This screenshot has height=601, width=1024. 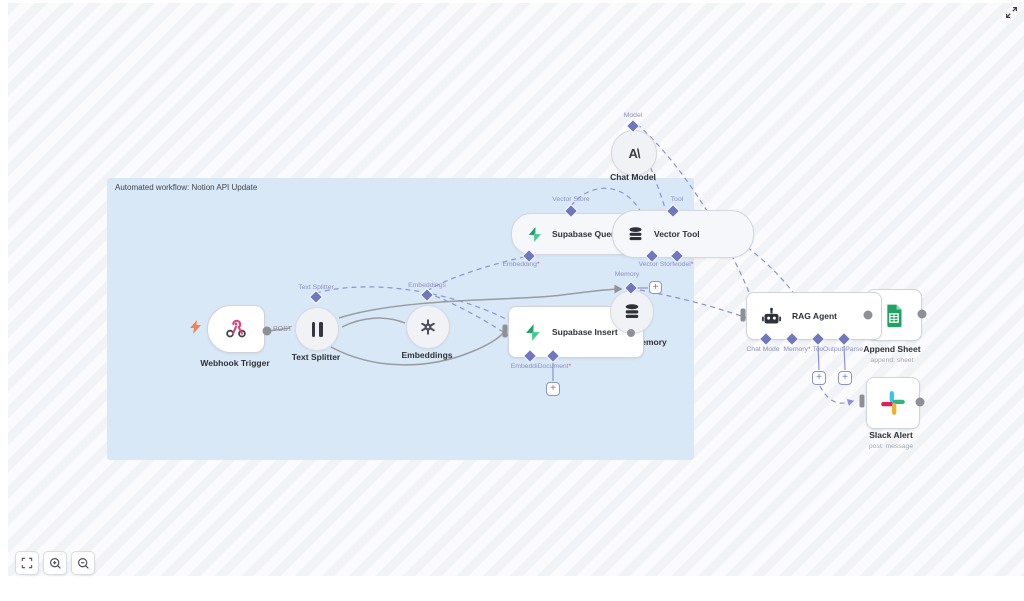 I want to click on node-vector-tool: Vector Tool, so click(x=683, y=234).